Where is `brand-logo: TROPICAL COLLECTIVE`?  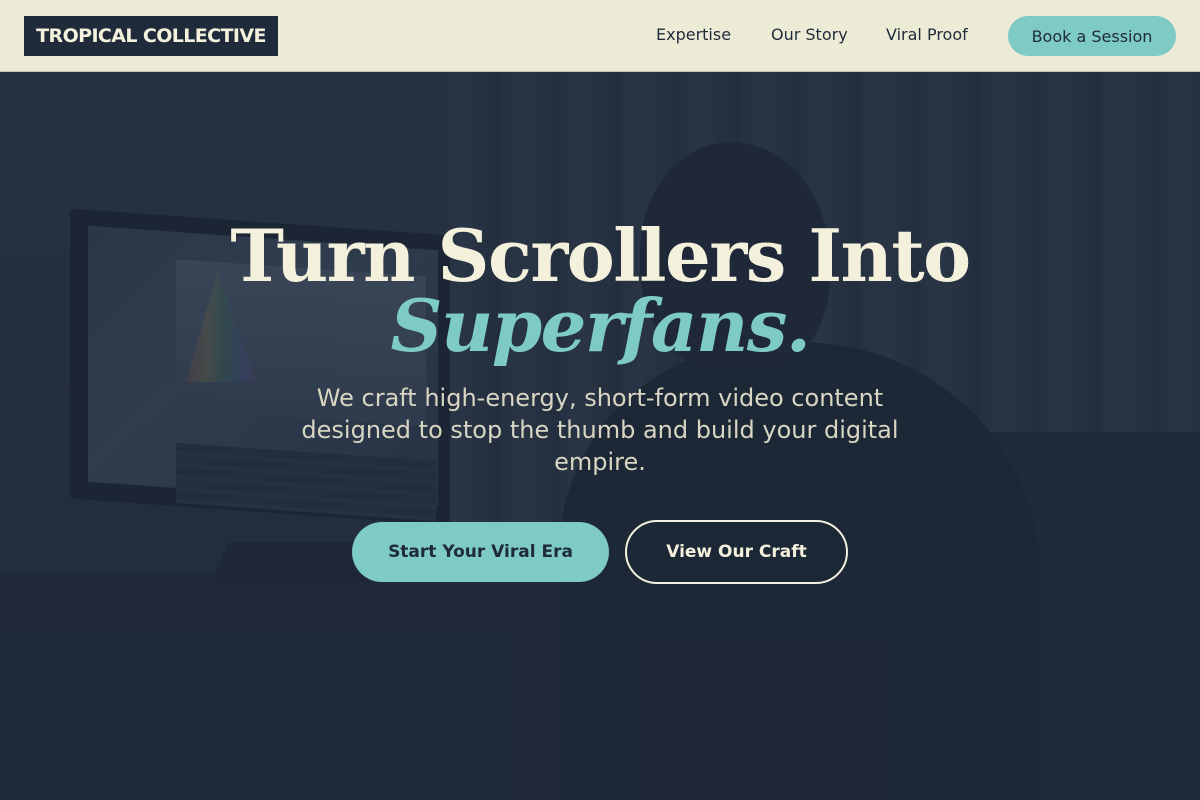
brand-logo: TROPICAL COLLECTIVE is located at coordinates (151, 36).